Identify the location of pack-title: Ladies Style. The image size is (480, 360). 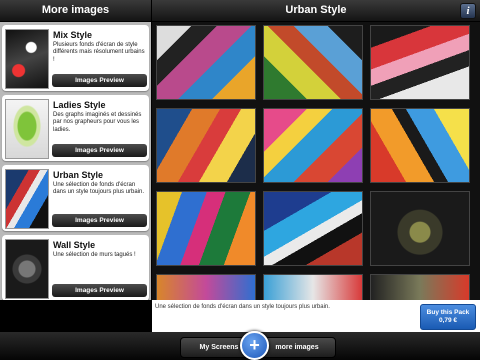
(79, 105).